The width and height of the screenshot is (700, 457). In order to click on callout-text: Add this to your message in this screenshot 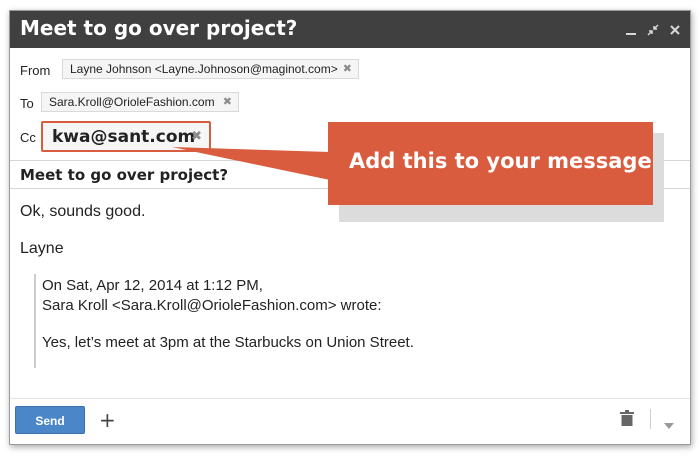, I will do `click(500, 161)`.